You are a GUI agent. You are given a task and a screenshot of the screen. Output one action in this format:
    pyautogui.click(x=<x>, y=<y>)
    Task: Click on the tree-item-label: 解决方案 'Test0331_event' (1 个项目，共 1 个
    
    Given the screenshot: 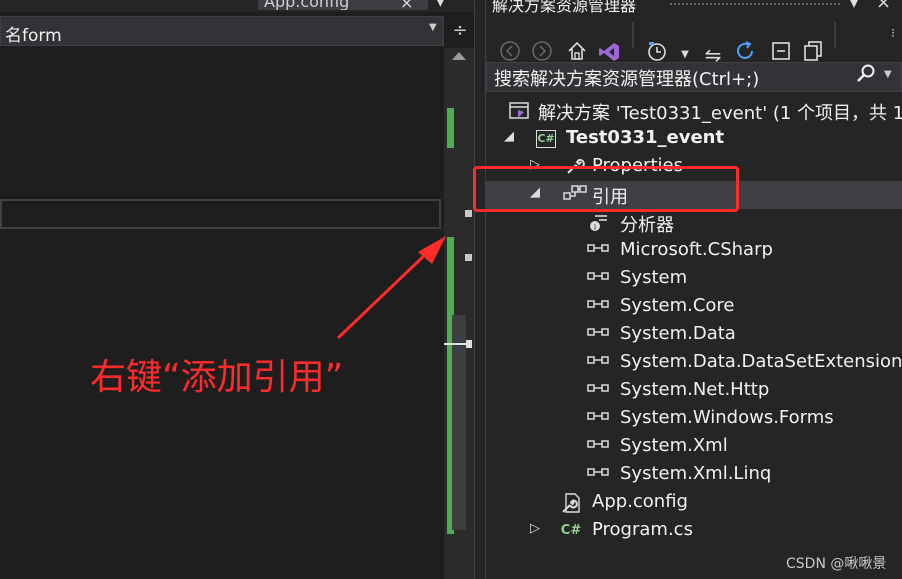 What is the action you would take?
    pyautogui.click(x=720, y=113)
    